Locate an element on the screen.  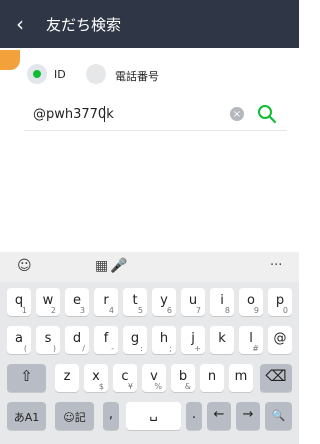
shift-key: ⇧ is located at coordinates (26, 378).